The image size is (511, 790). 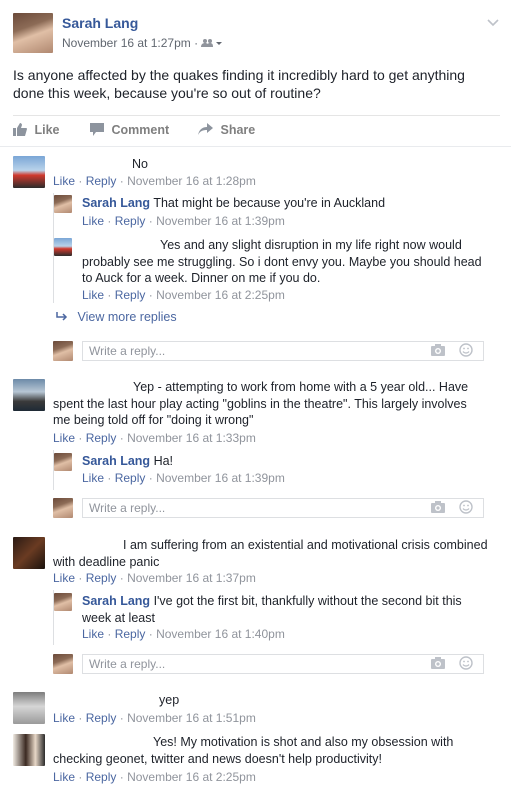 I want to click on reply-time: November 16 at 2:25pm, so click(x=220, y=295).